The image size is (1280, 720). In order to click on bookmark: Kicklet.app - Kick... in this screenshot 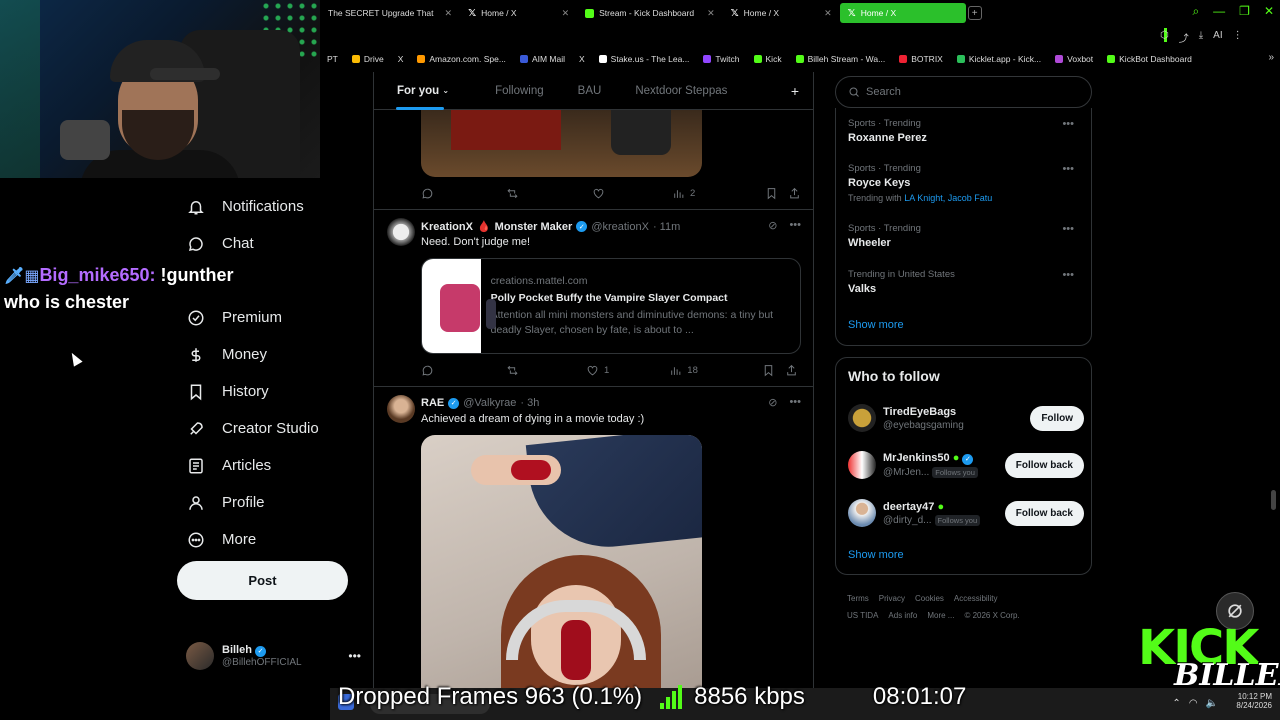, I will do `click(999, 59)`.